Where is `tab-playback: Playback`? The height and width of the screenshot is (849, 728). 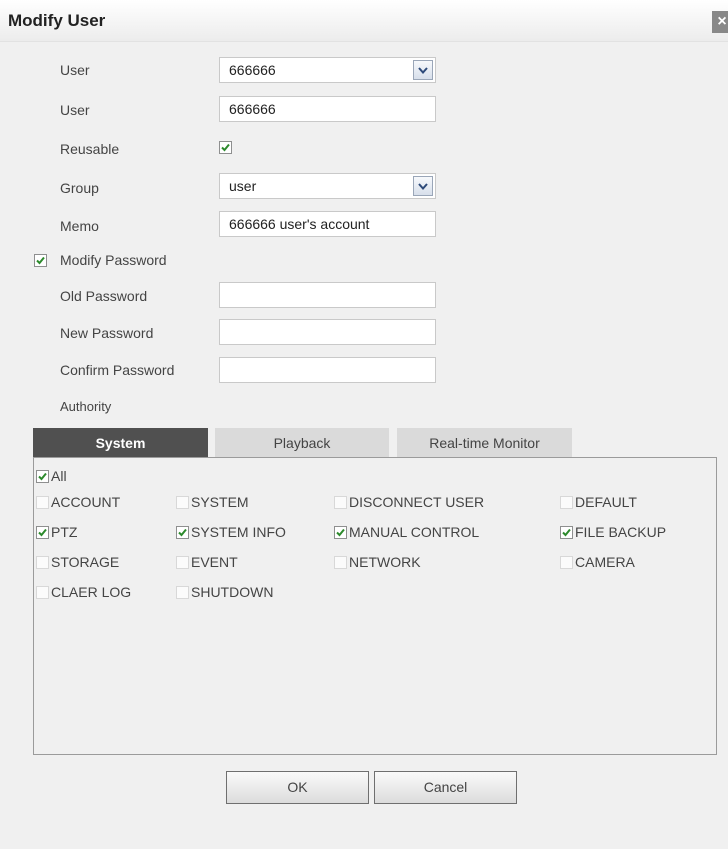 tab-playback: Playback is located at coordinates (302, 443).